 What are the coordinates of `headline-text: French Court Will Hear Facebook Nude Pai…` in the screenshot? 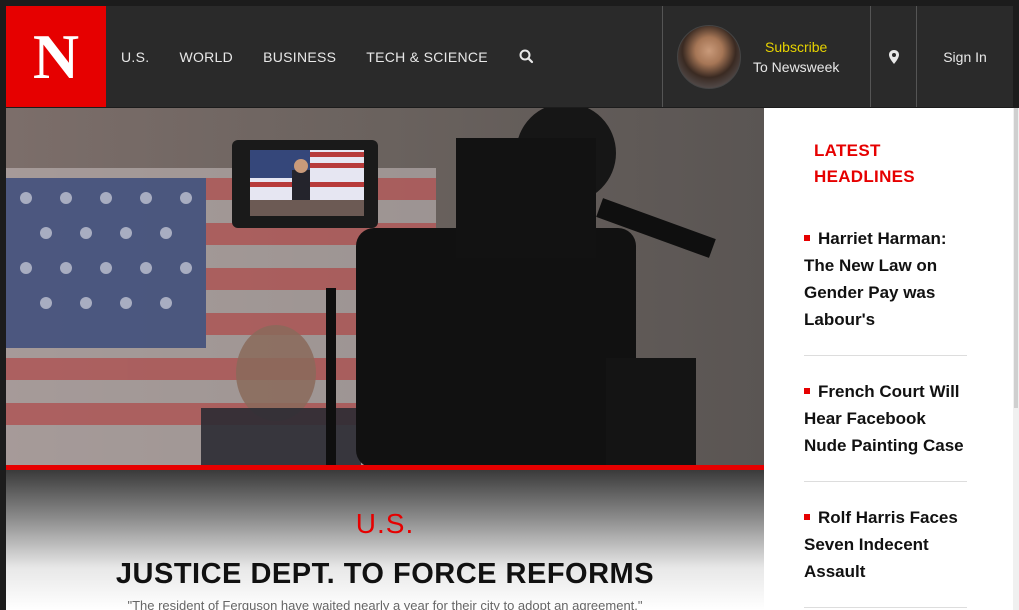 It's located at (884, 418).